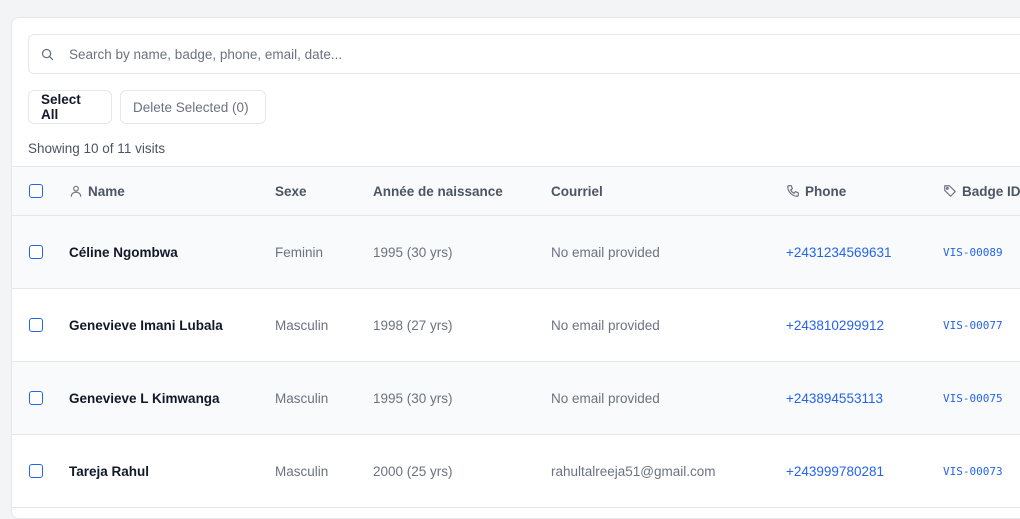 This screenshot has height=519, width=1020. What do you see at coordinates (834, 398) in the screenshot?
I see `visitor-phone-link: +243894553113` at bounding box center [834, 398].